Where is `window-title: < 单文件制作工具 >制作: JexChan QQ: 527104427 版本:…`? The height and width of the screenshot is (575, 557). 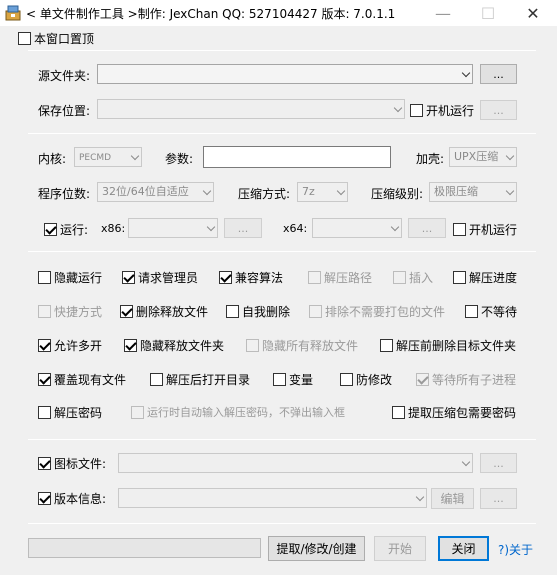
window-title: < 单文件制作工具 >制作: JexChan QQ: 527104427 版本:… is located at coordinates (211, 14).